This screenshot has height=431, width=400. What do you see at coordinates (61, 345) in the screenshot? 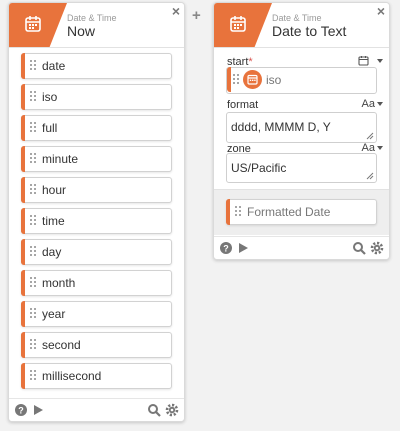
I see `output-label: second` at bounding box center [61, 345].